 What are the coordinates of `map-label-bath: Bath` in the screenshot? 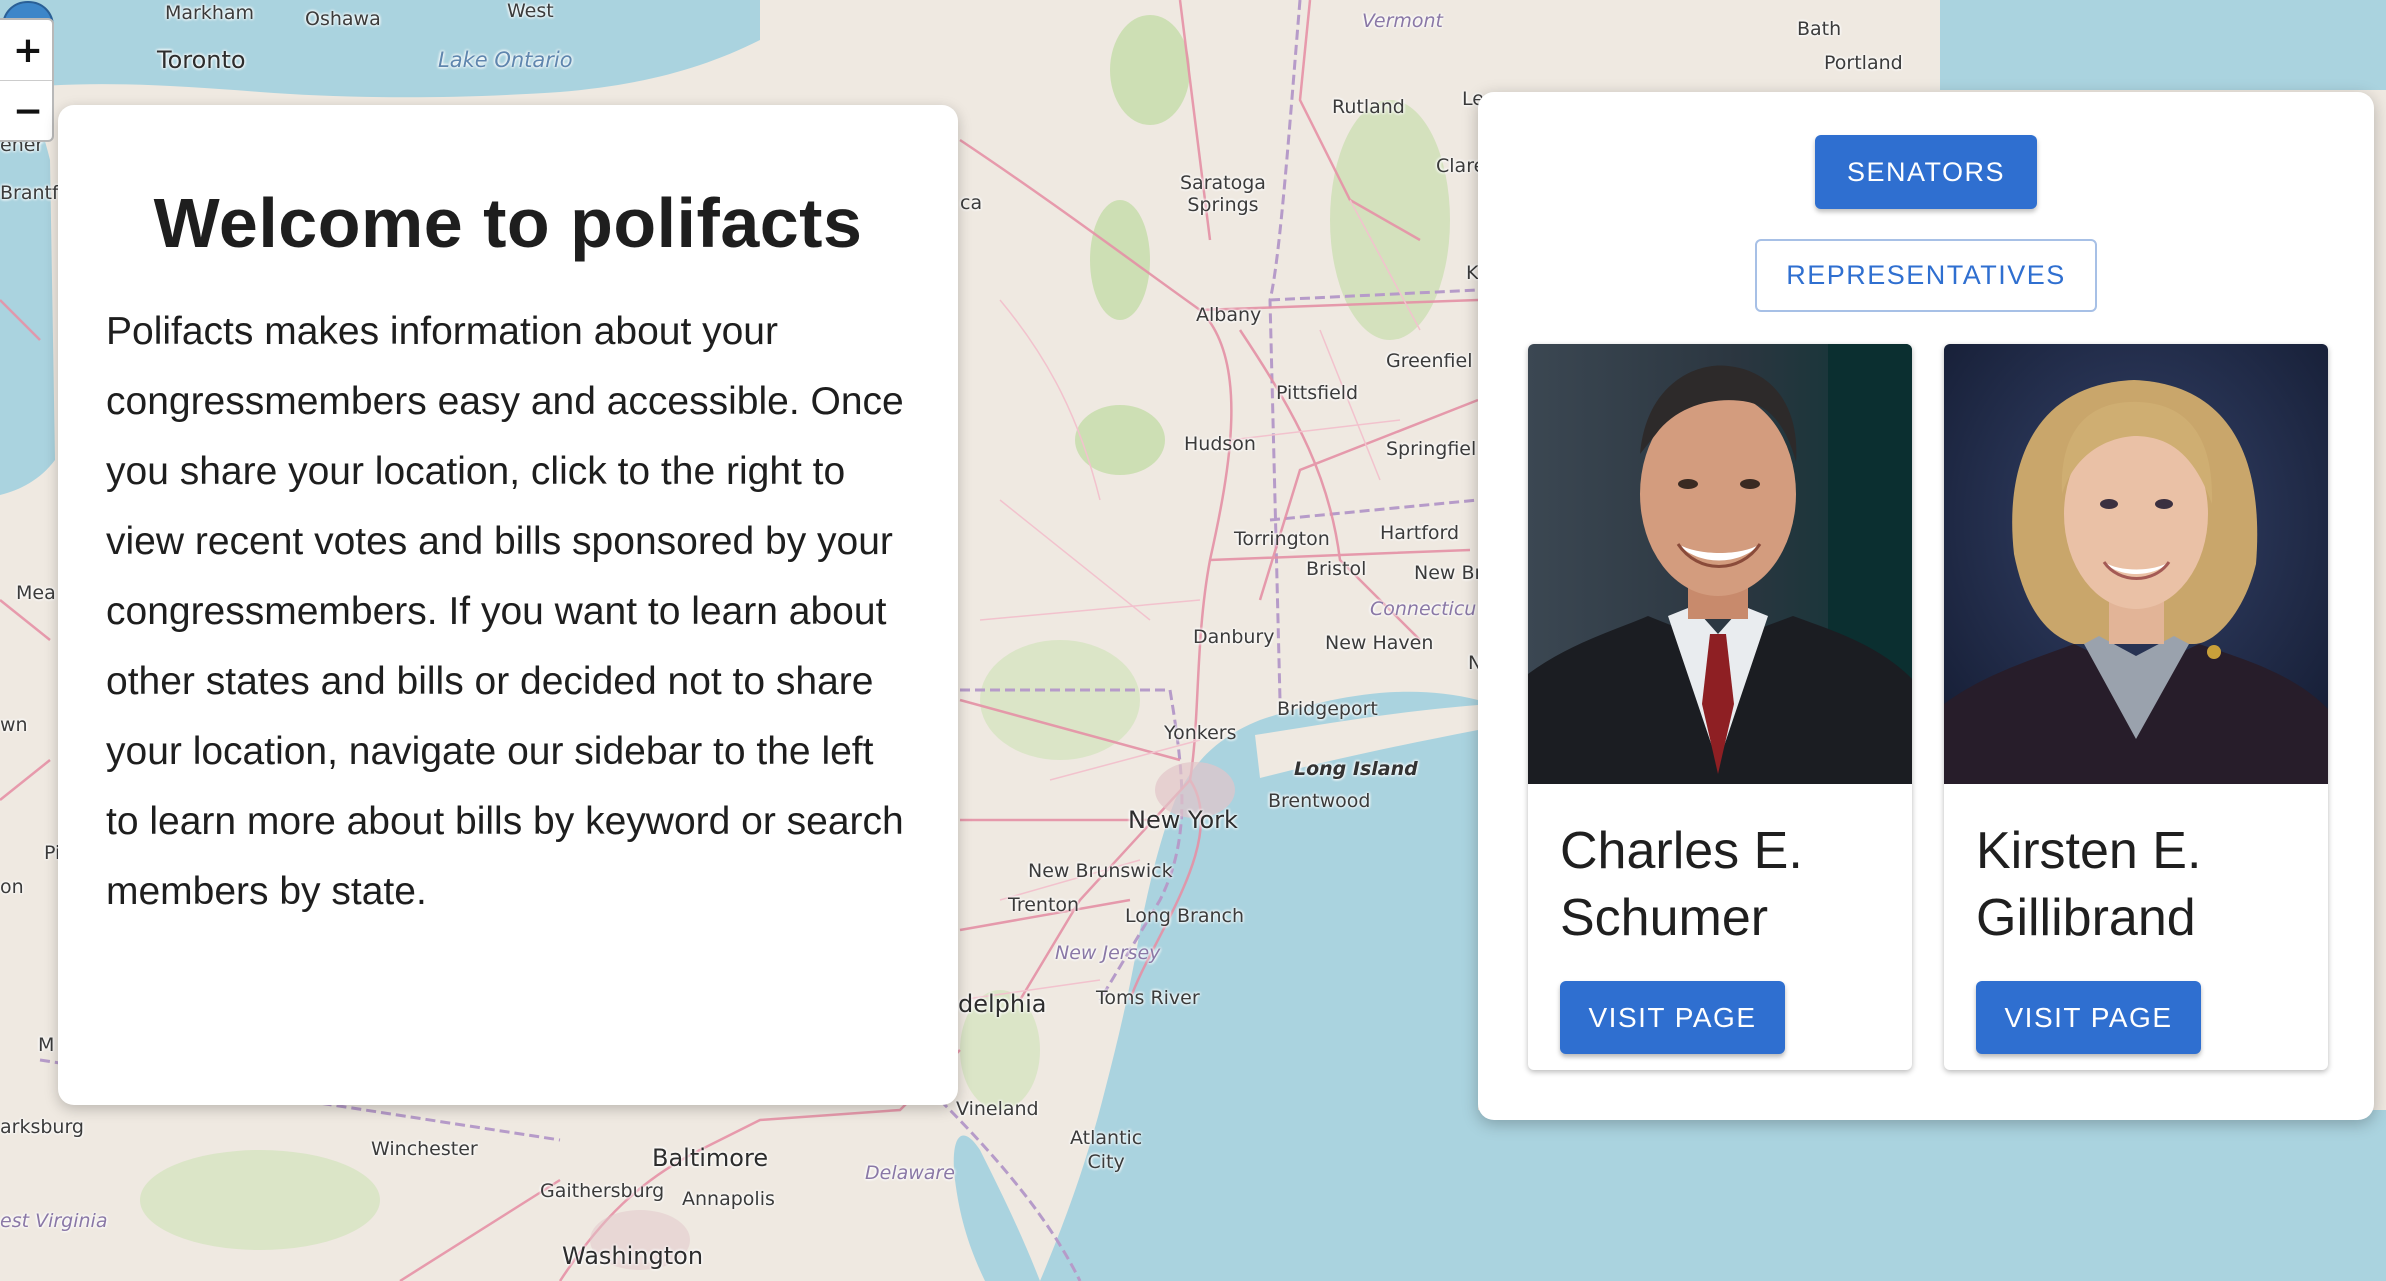 It's located at (1819, 29).